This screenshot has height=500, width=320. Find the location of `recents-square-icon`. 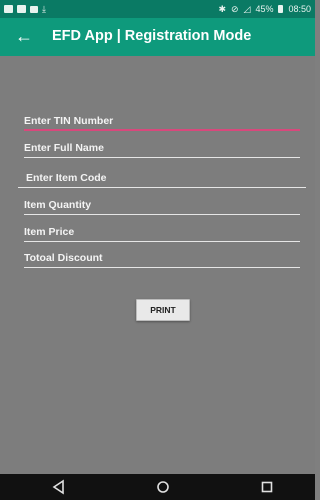

recents-square-icon is located at coordinates (267, 487).